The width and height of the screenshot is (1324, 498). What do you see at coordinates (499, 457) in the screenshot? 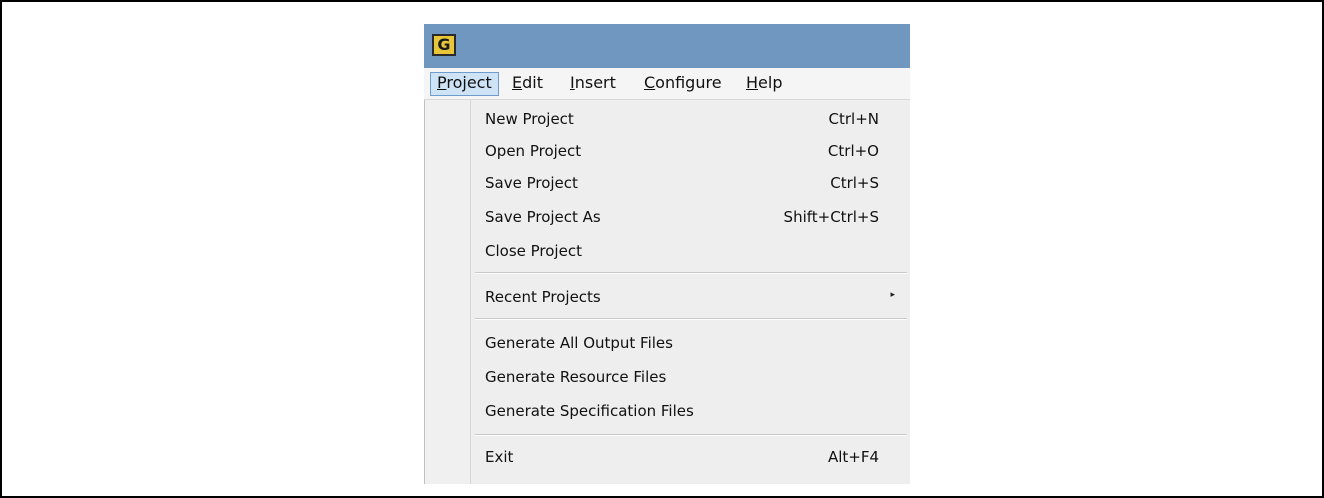
I see `menu-item-label: Exit` at bounding box center [499, 457].